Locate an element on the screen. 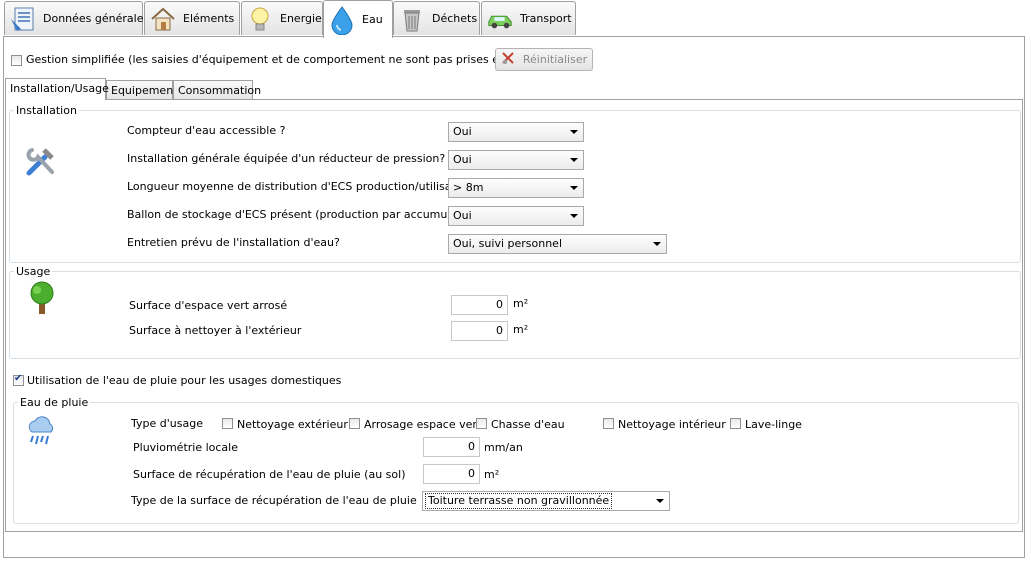  tools-icon is located at coordinates (41, 162).